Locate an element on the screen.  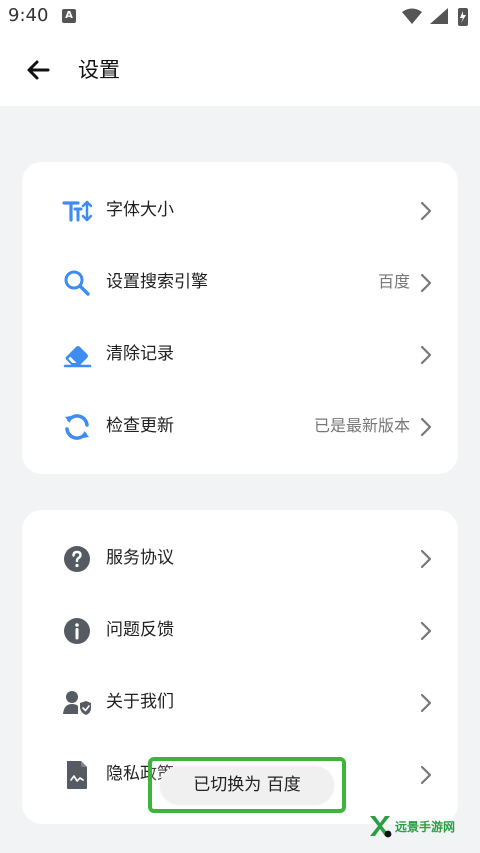
info-circle-icon is located at coordinates (77, 631).